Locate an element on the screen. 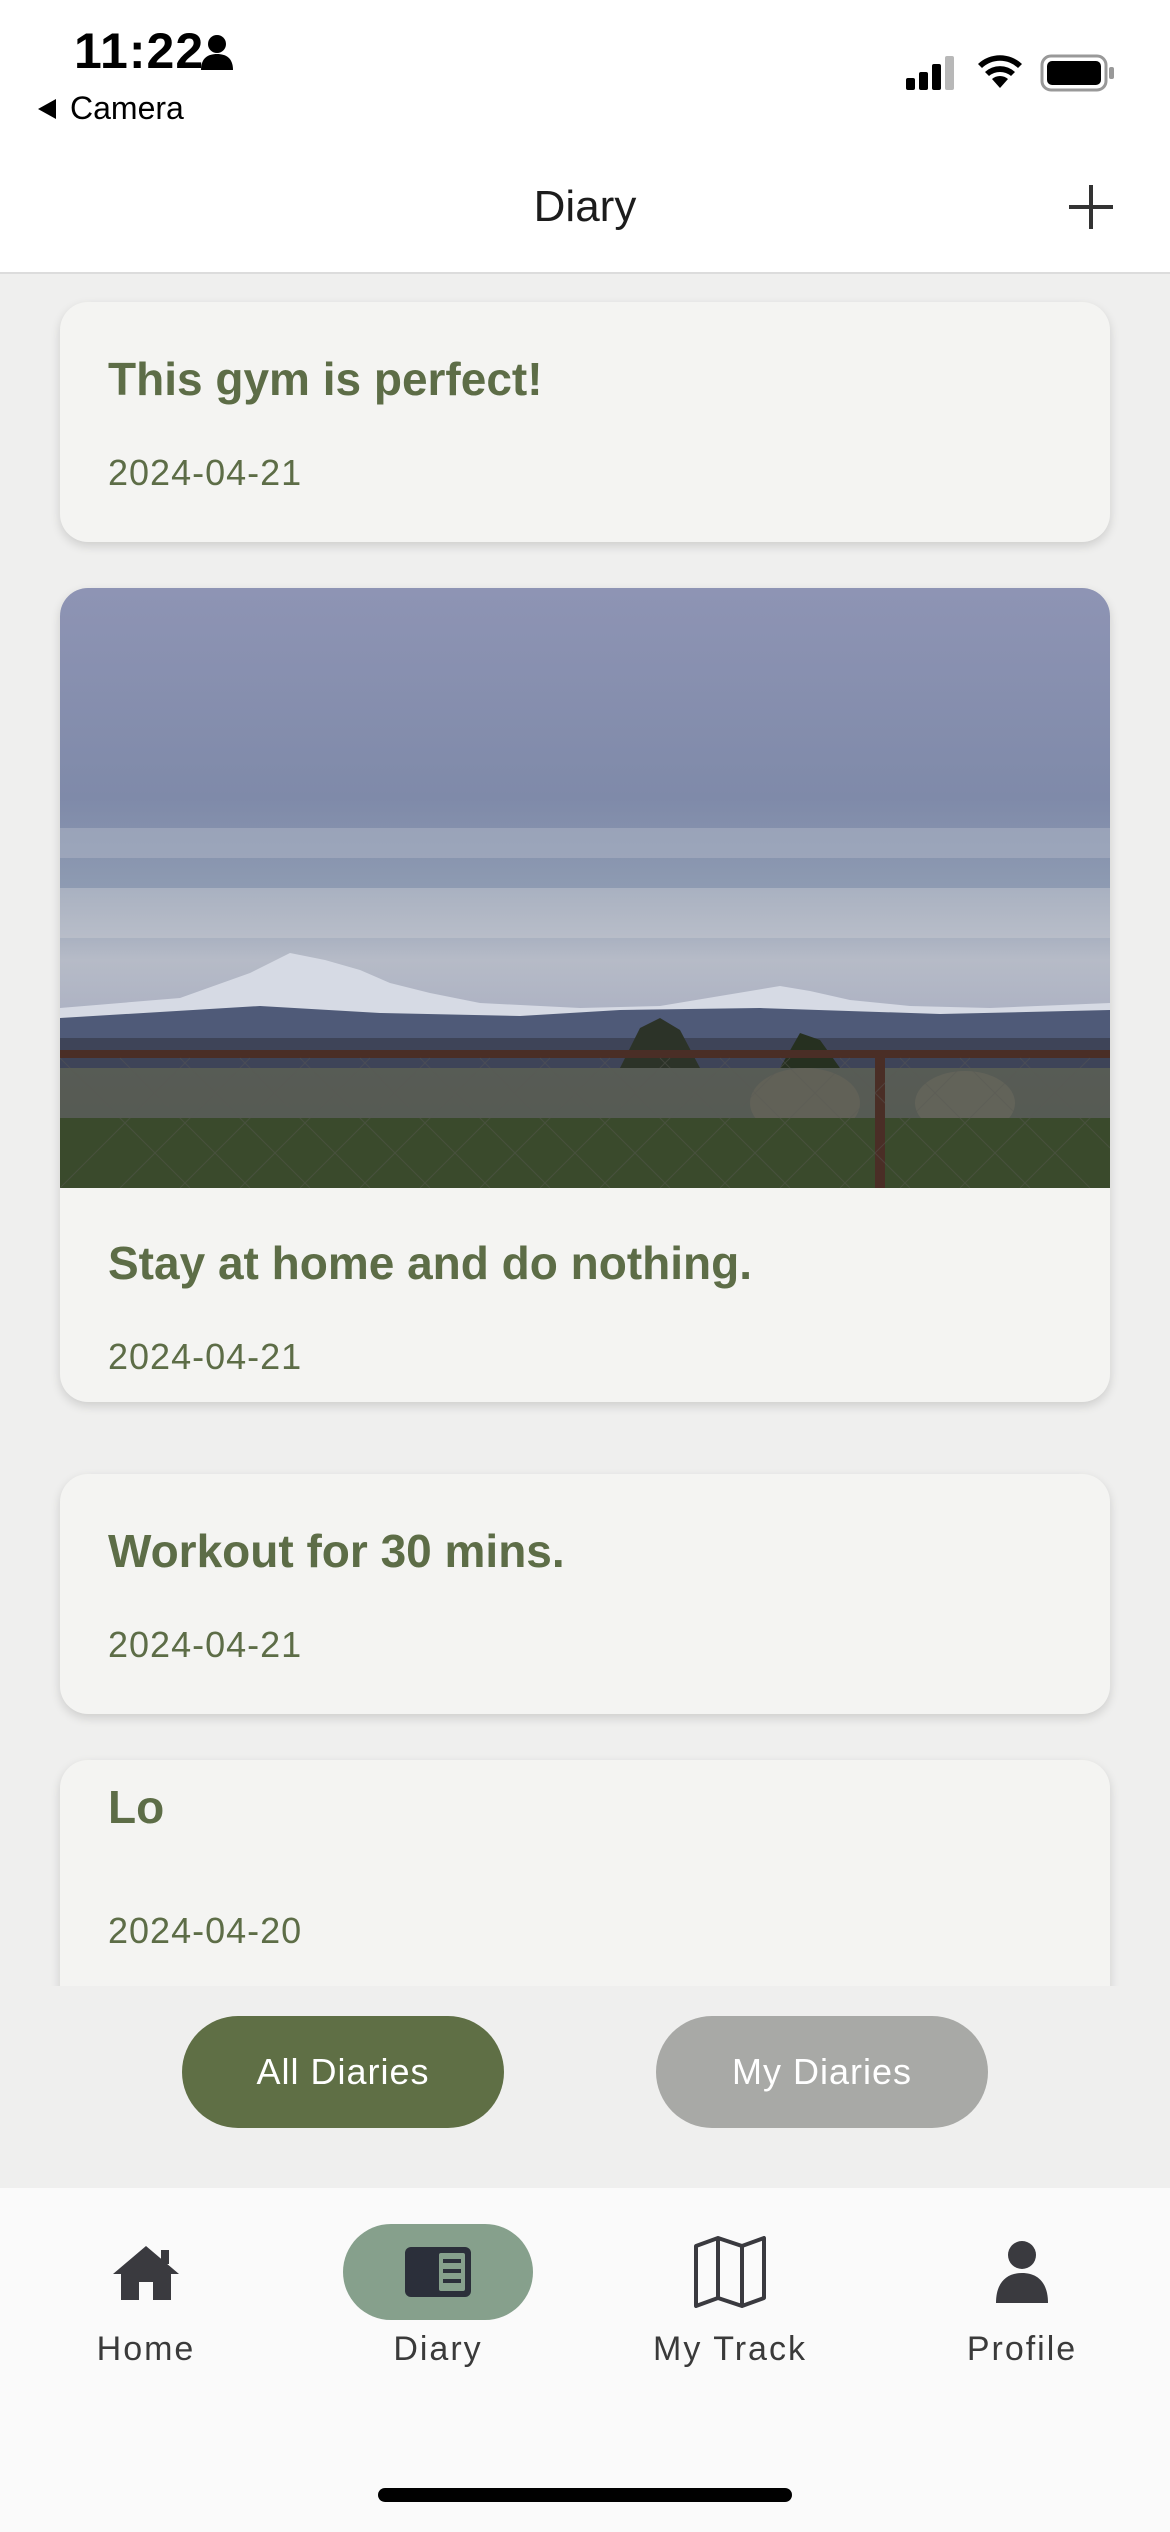 The height and width of the screenshot is (2532, 1170). diary-card: This gym is perfect! 2024-04-21 is located at coordinates (585, 422).